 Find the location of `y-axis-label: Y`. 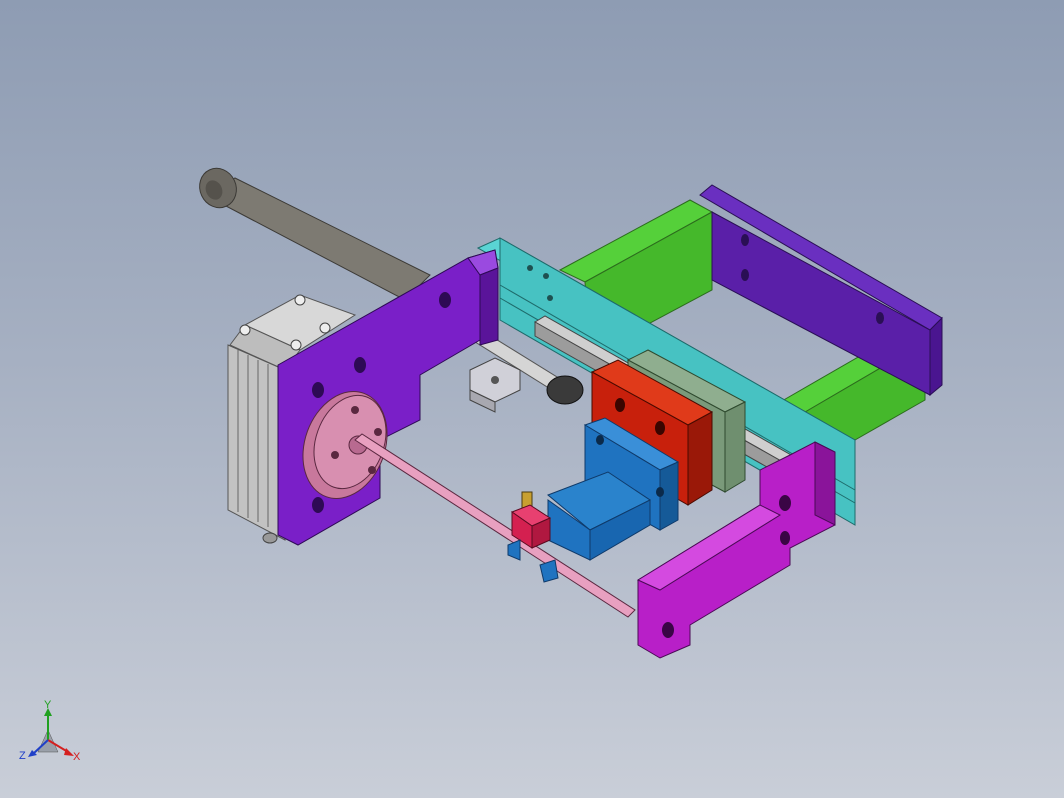

y-axis-label: Y is located at coordinates (48, 705).